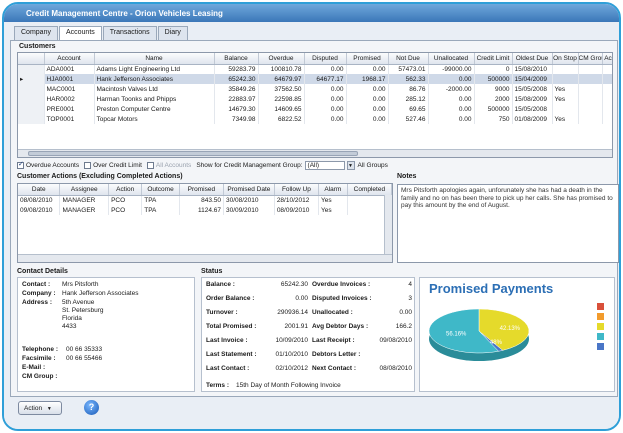 The image size is (623, 433). I want to click on actions-vertical-scrollbar, so click(388, 224).